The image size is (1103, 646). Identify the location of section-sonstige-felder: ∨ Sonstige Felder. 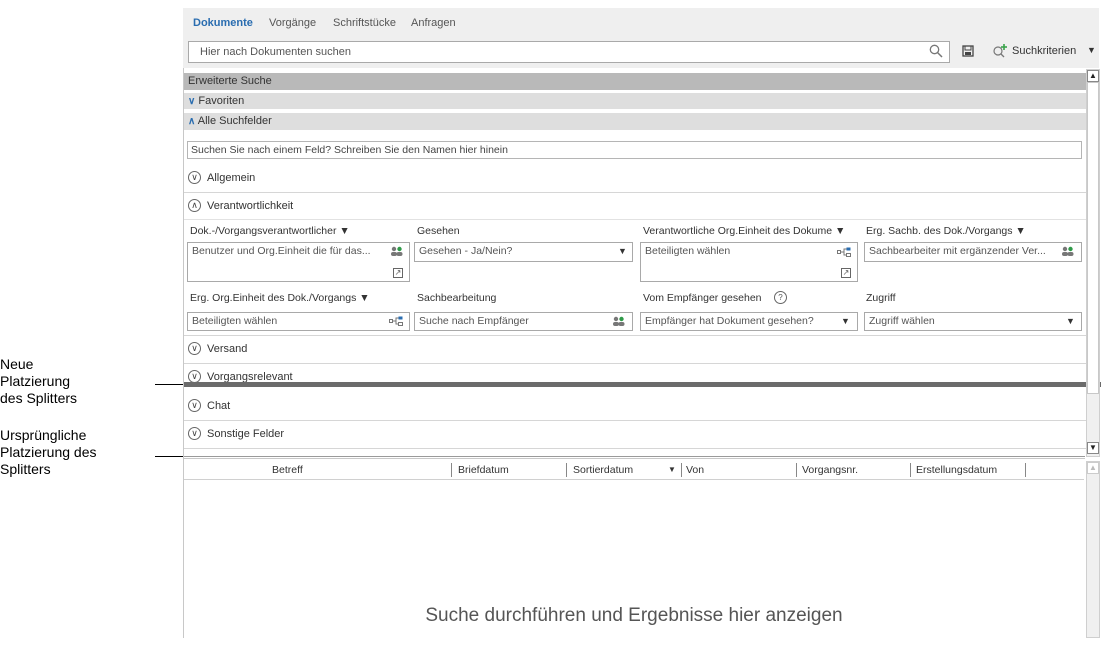
(635, 435).